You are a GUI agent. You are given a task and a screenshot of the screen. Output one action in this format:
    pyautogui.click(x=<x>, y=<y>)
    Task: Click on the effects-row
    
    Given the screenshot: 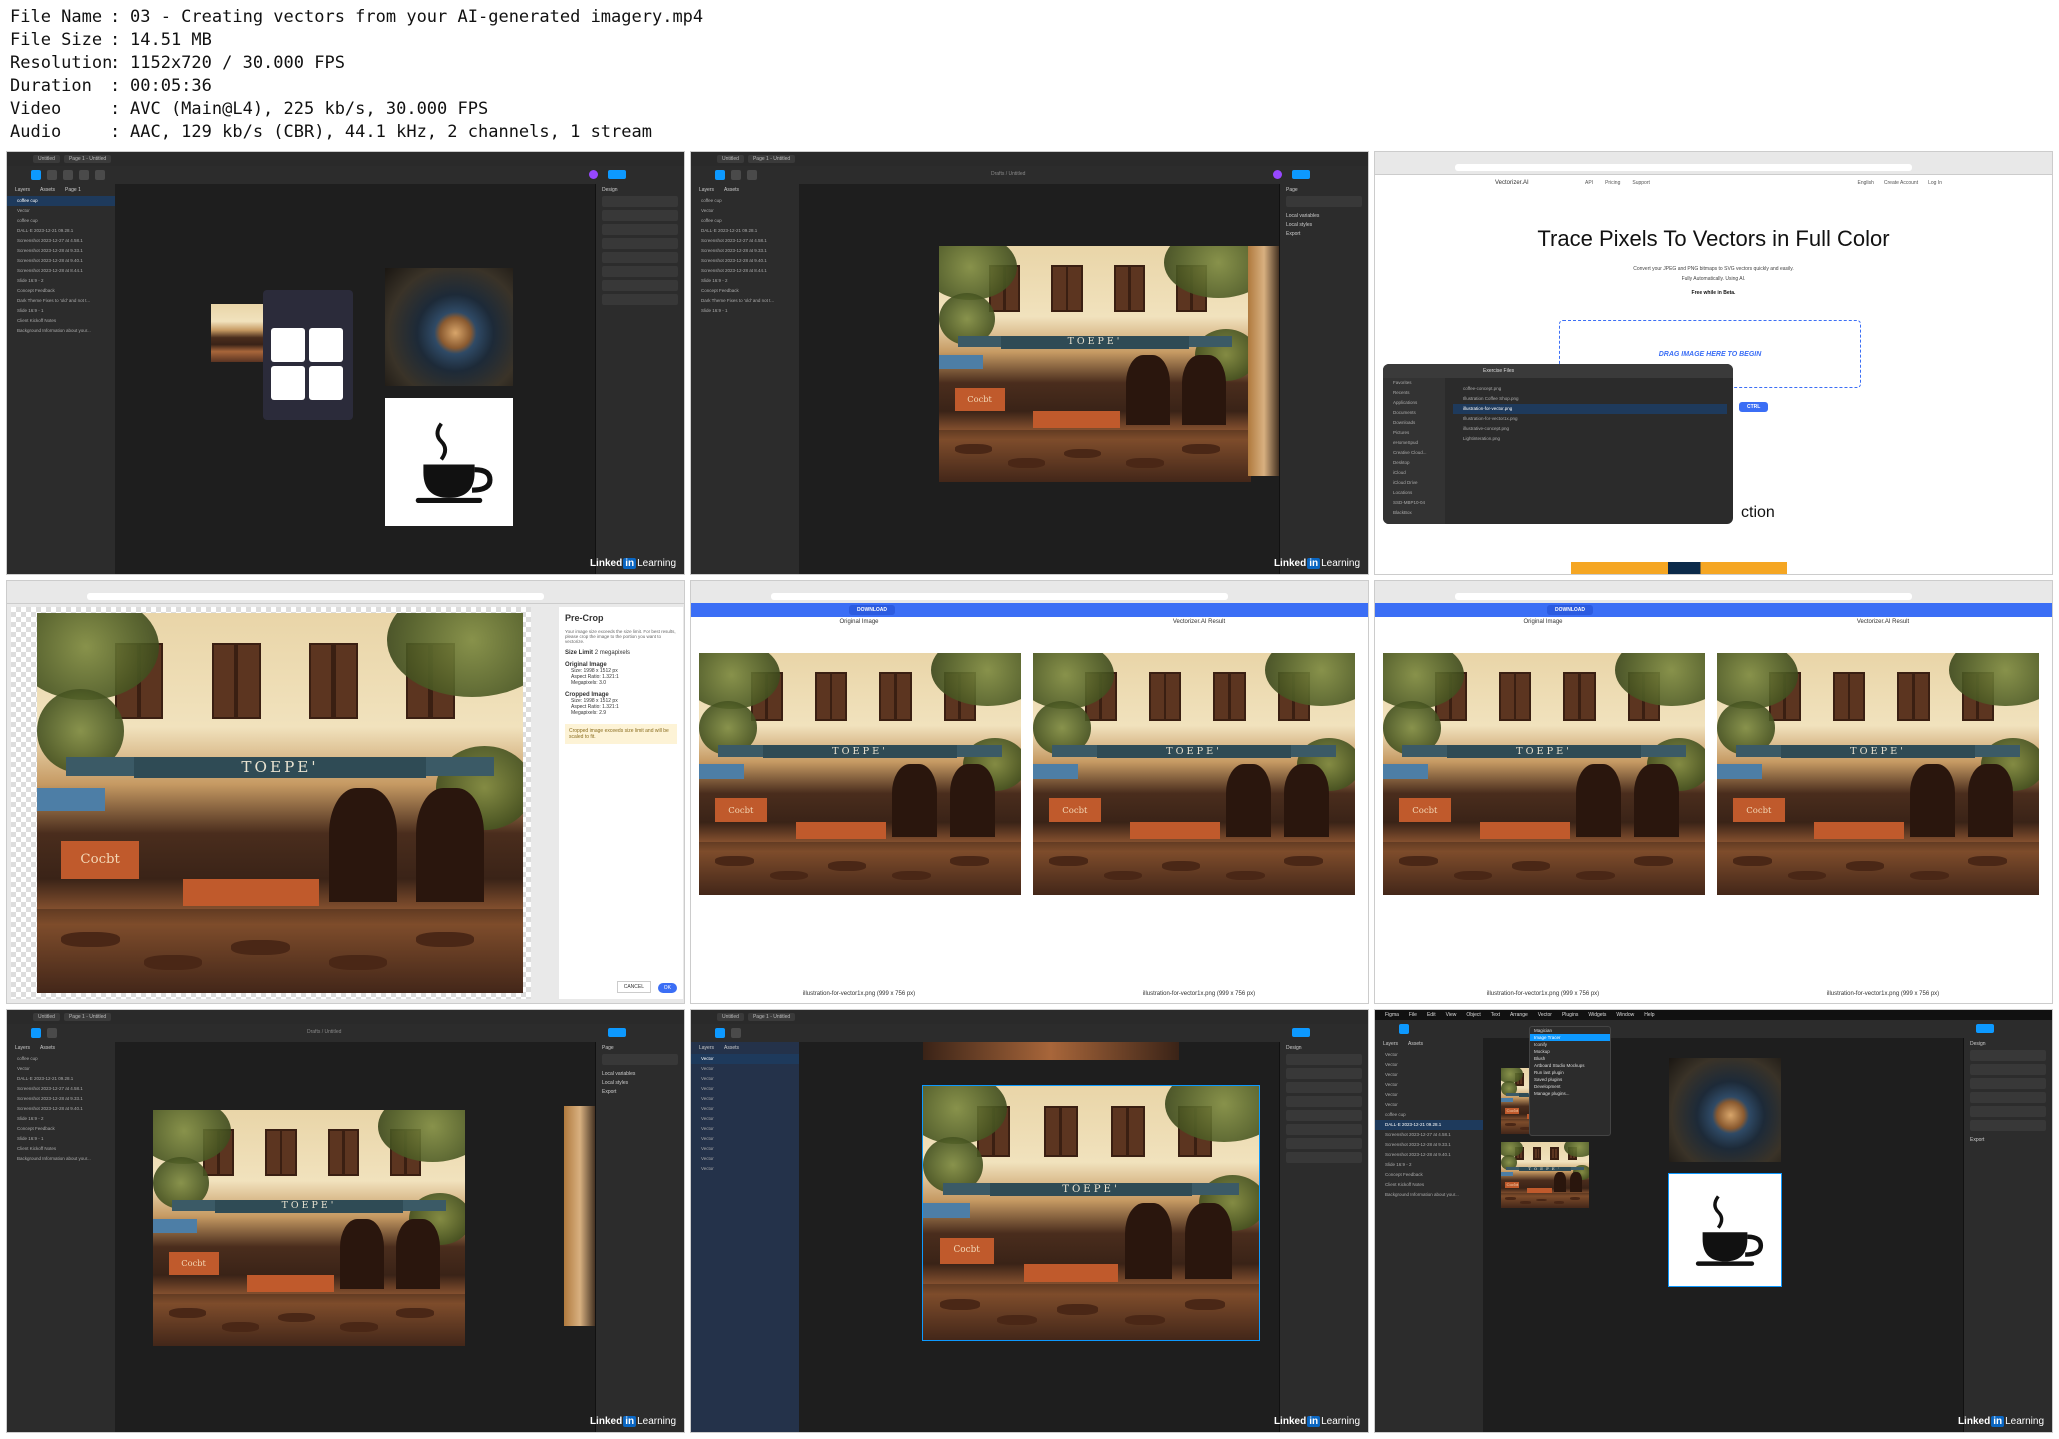 What is the action you would take?
    pyautogui.click(x=2008, y=1125)
    